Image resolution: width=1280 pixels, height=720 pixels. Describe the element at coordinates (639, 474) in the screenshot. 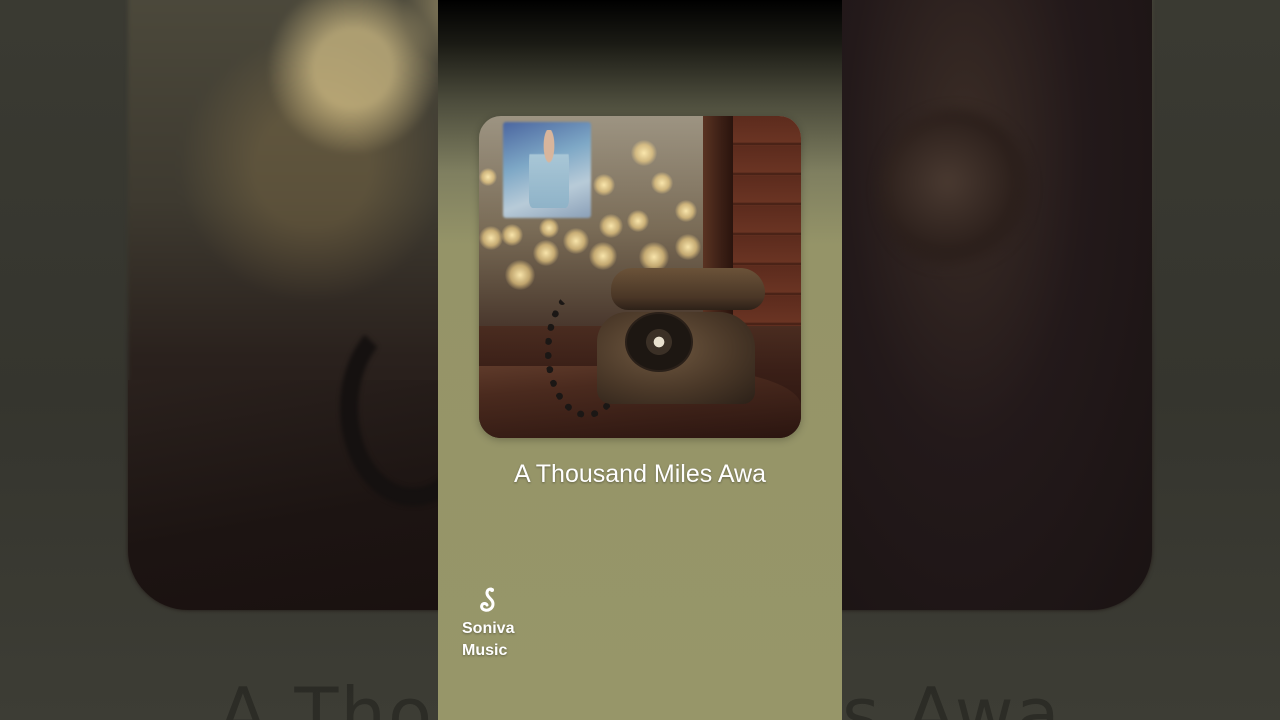

I see `song-title: A Thousand Miles Awa` at that location.